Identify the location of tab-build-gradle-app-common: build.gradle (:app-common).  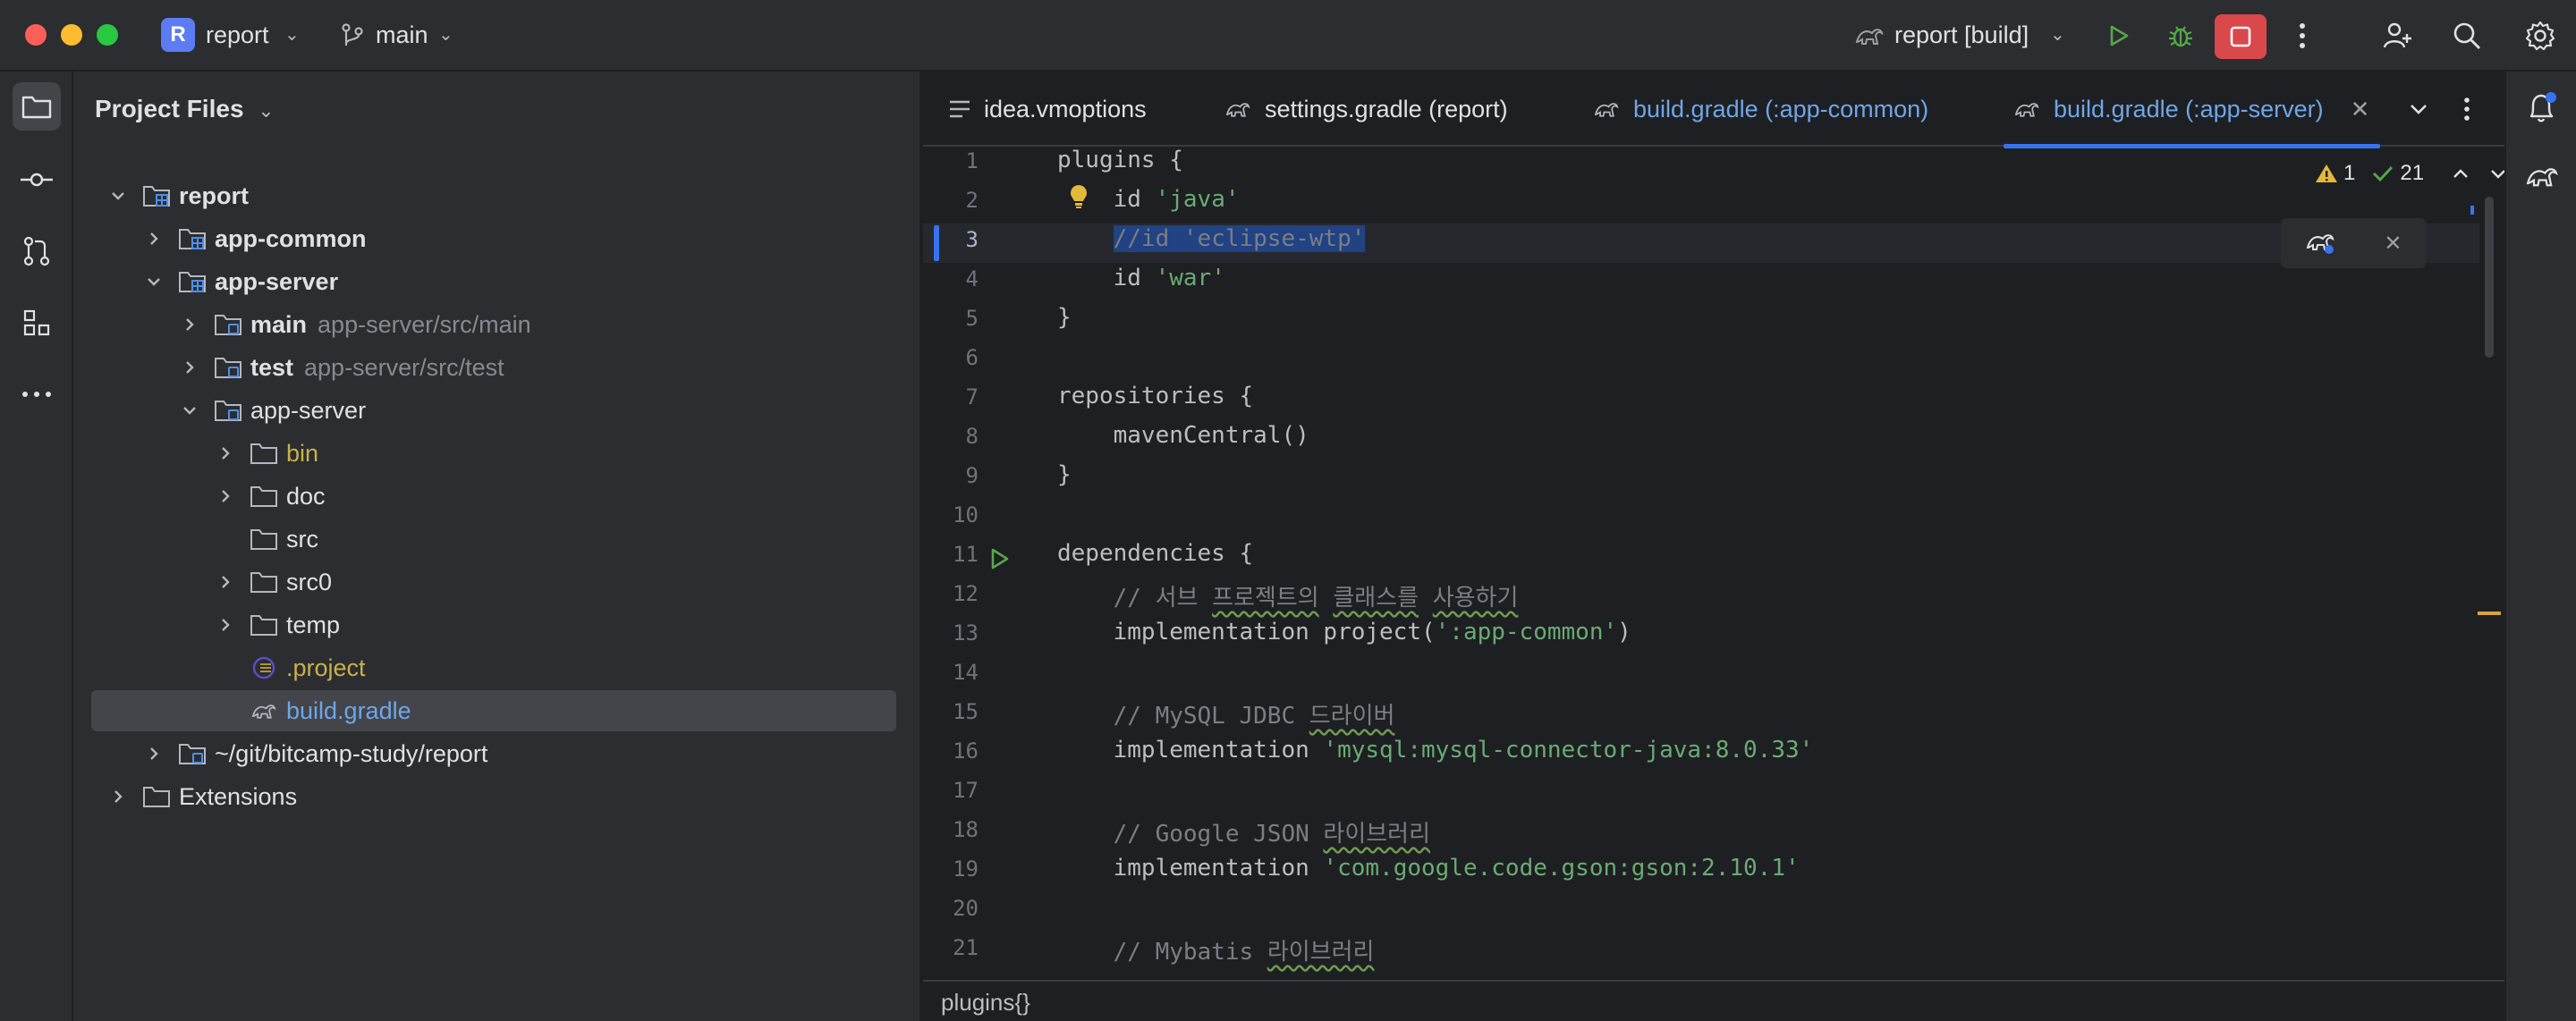
(1760, 109).